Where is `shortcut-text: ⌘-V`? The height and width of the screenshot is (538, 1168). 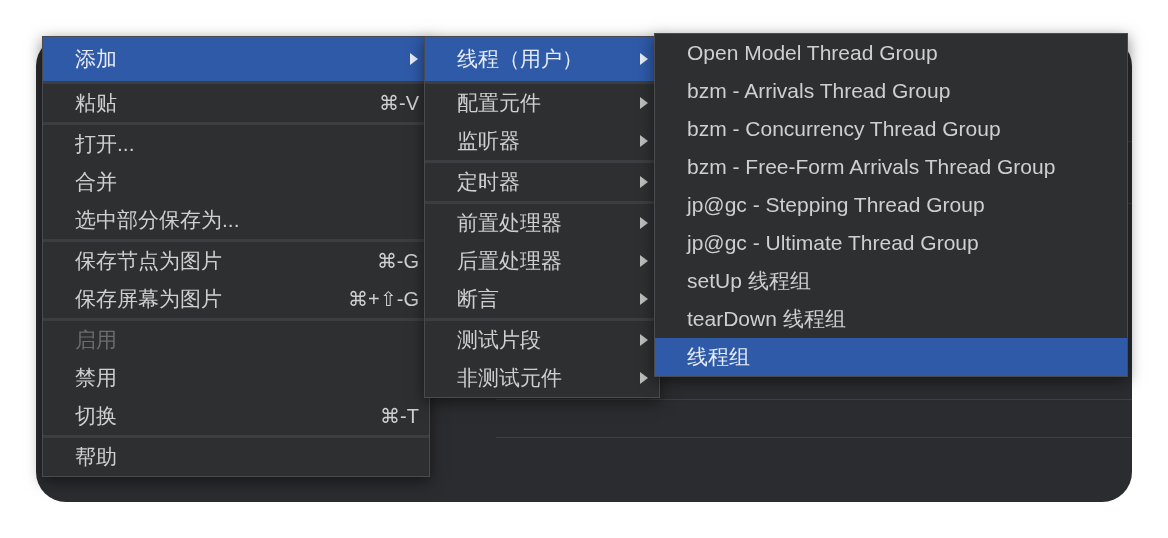
shortcut-text: ⌘-V is located at coordinates (399, 103).